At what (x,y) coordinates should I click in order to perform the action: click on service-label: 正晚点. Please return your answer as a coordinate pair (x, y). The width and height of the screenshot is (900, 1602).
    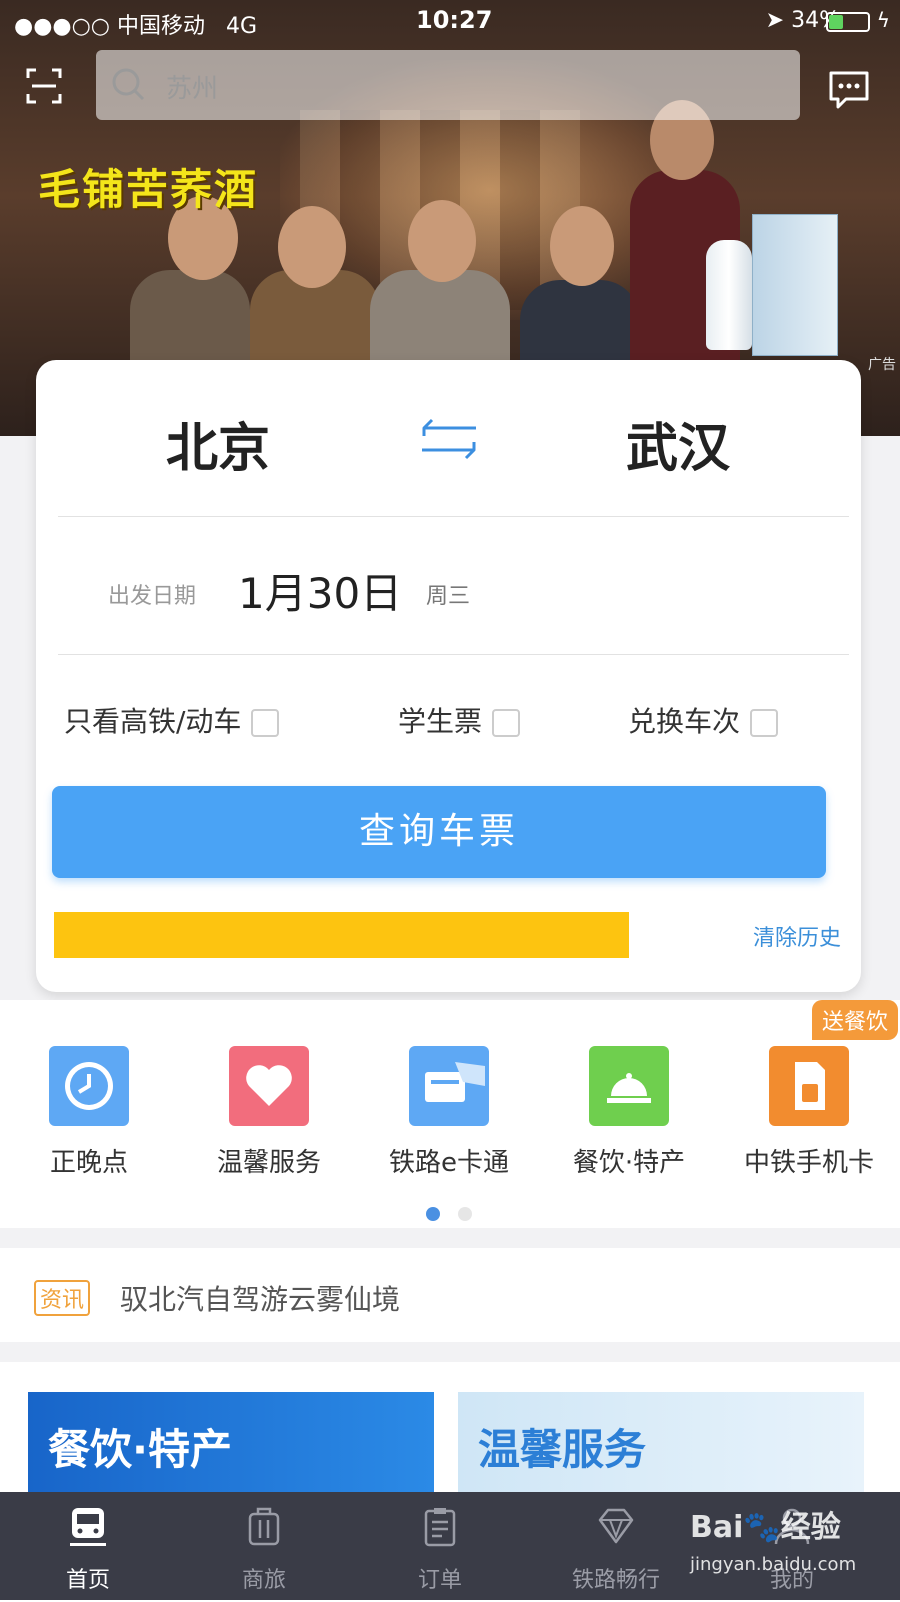
    Looking at the image, I should click on (88, 1163).